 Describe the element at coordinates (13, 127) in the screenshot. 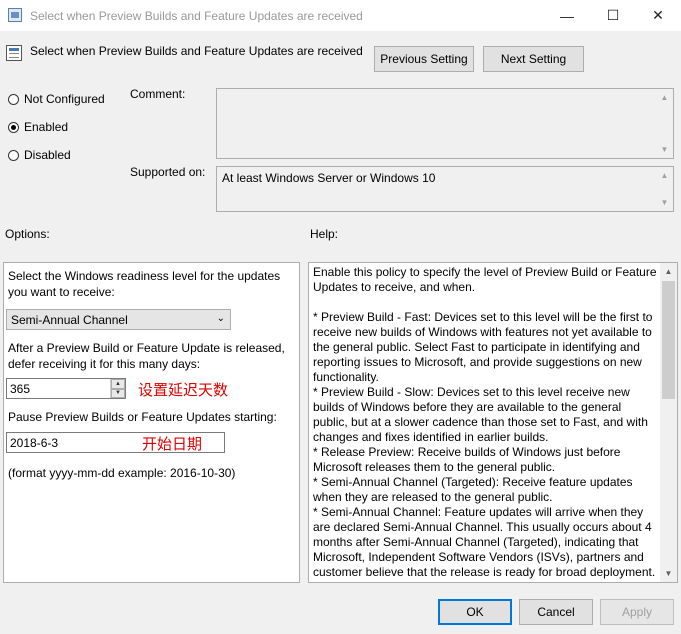

I see `radio-circle-selected` at that location.